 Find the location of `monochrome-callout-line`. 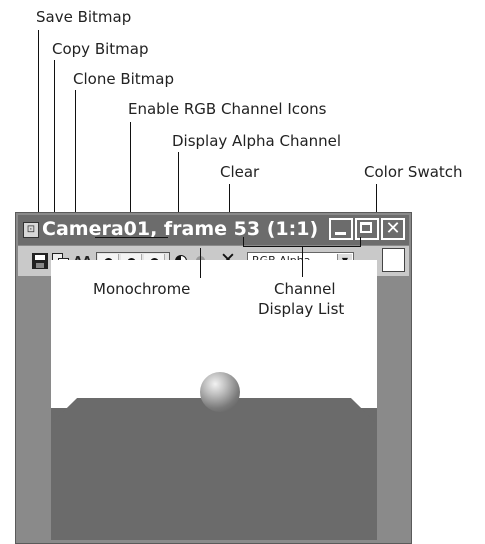

monochrome-callout-line is located at coordinates (200, 263).